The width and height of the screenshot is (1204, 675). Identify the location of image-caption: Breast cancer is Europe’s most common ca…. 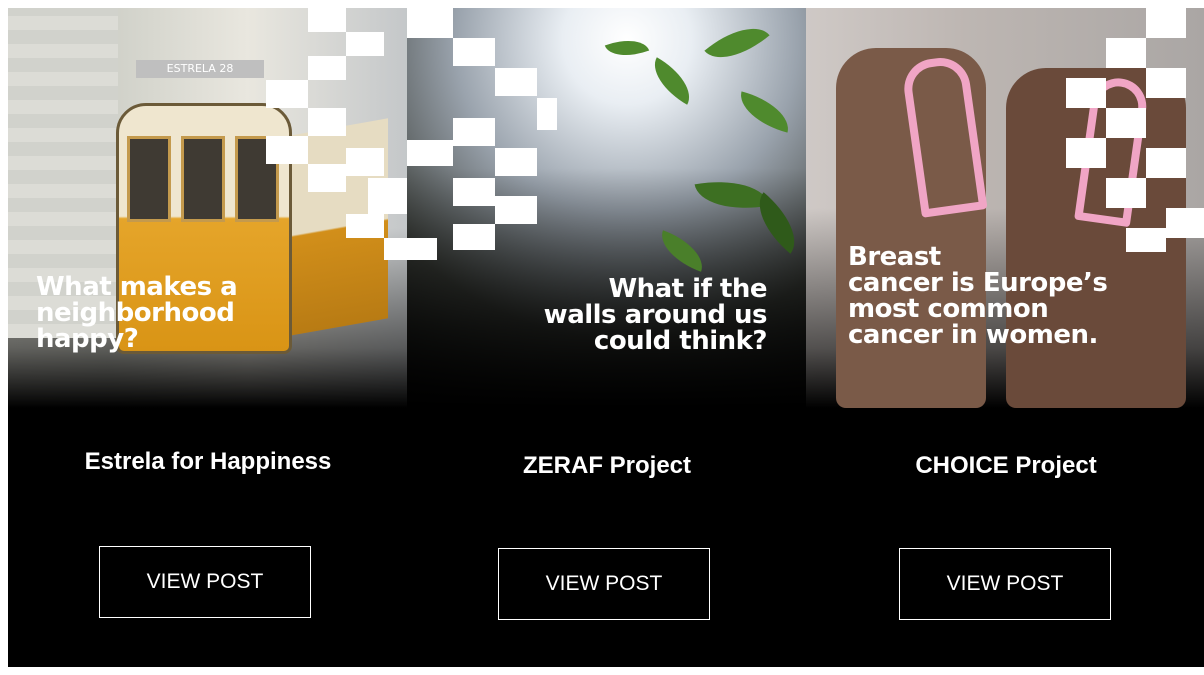
(978, 296).